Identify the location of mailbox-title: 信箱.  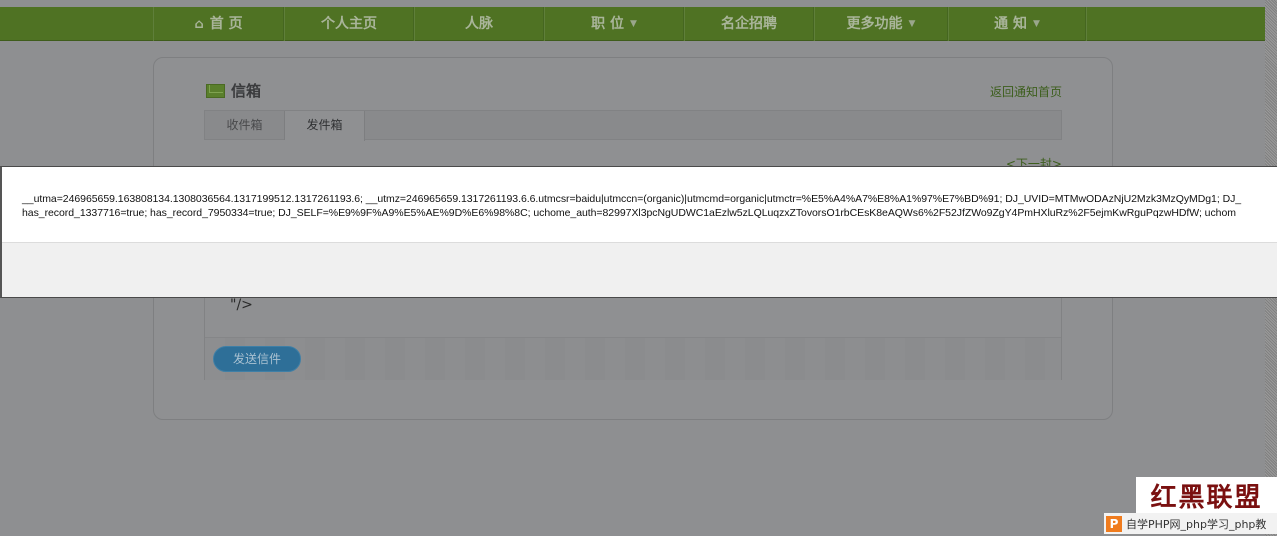
(246, 91).